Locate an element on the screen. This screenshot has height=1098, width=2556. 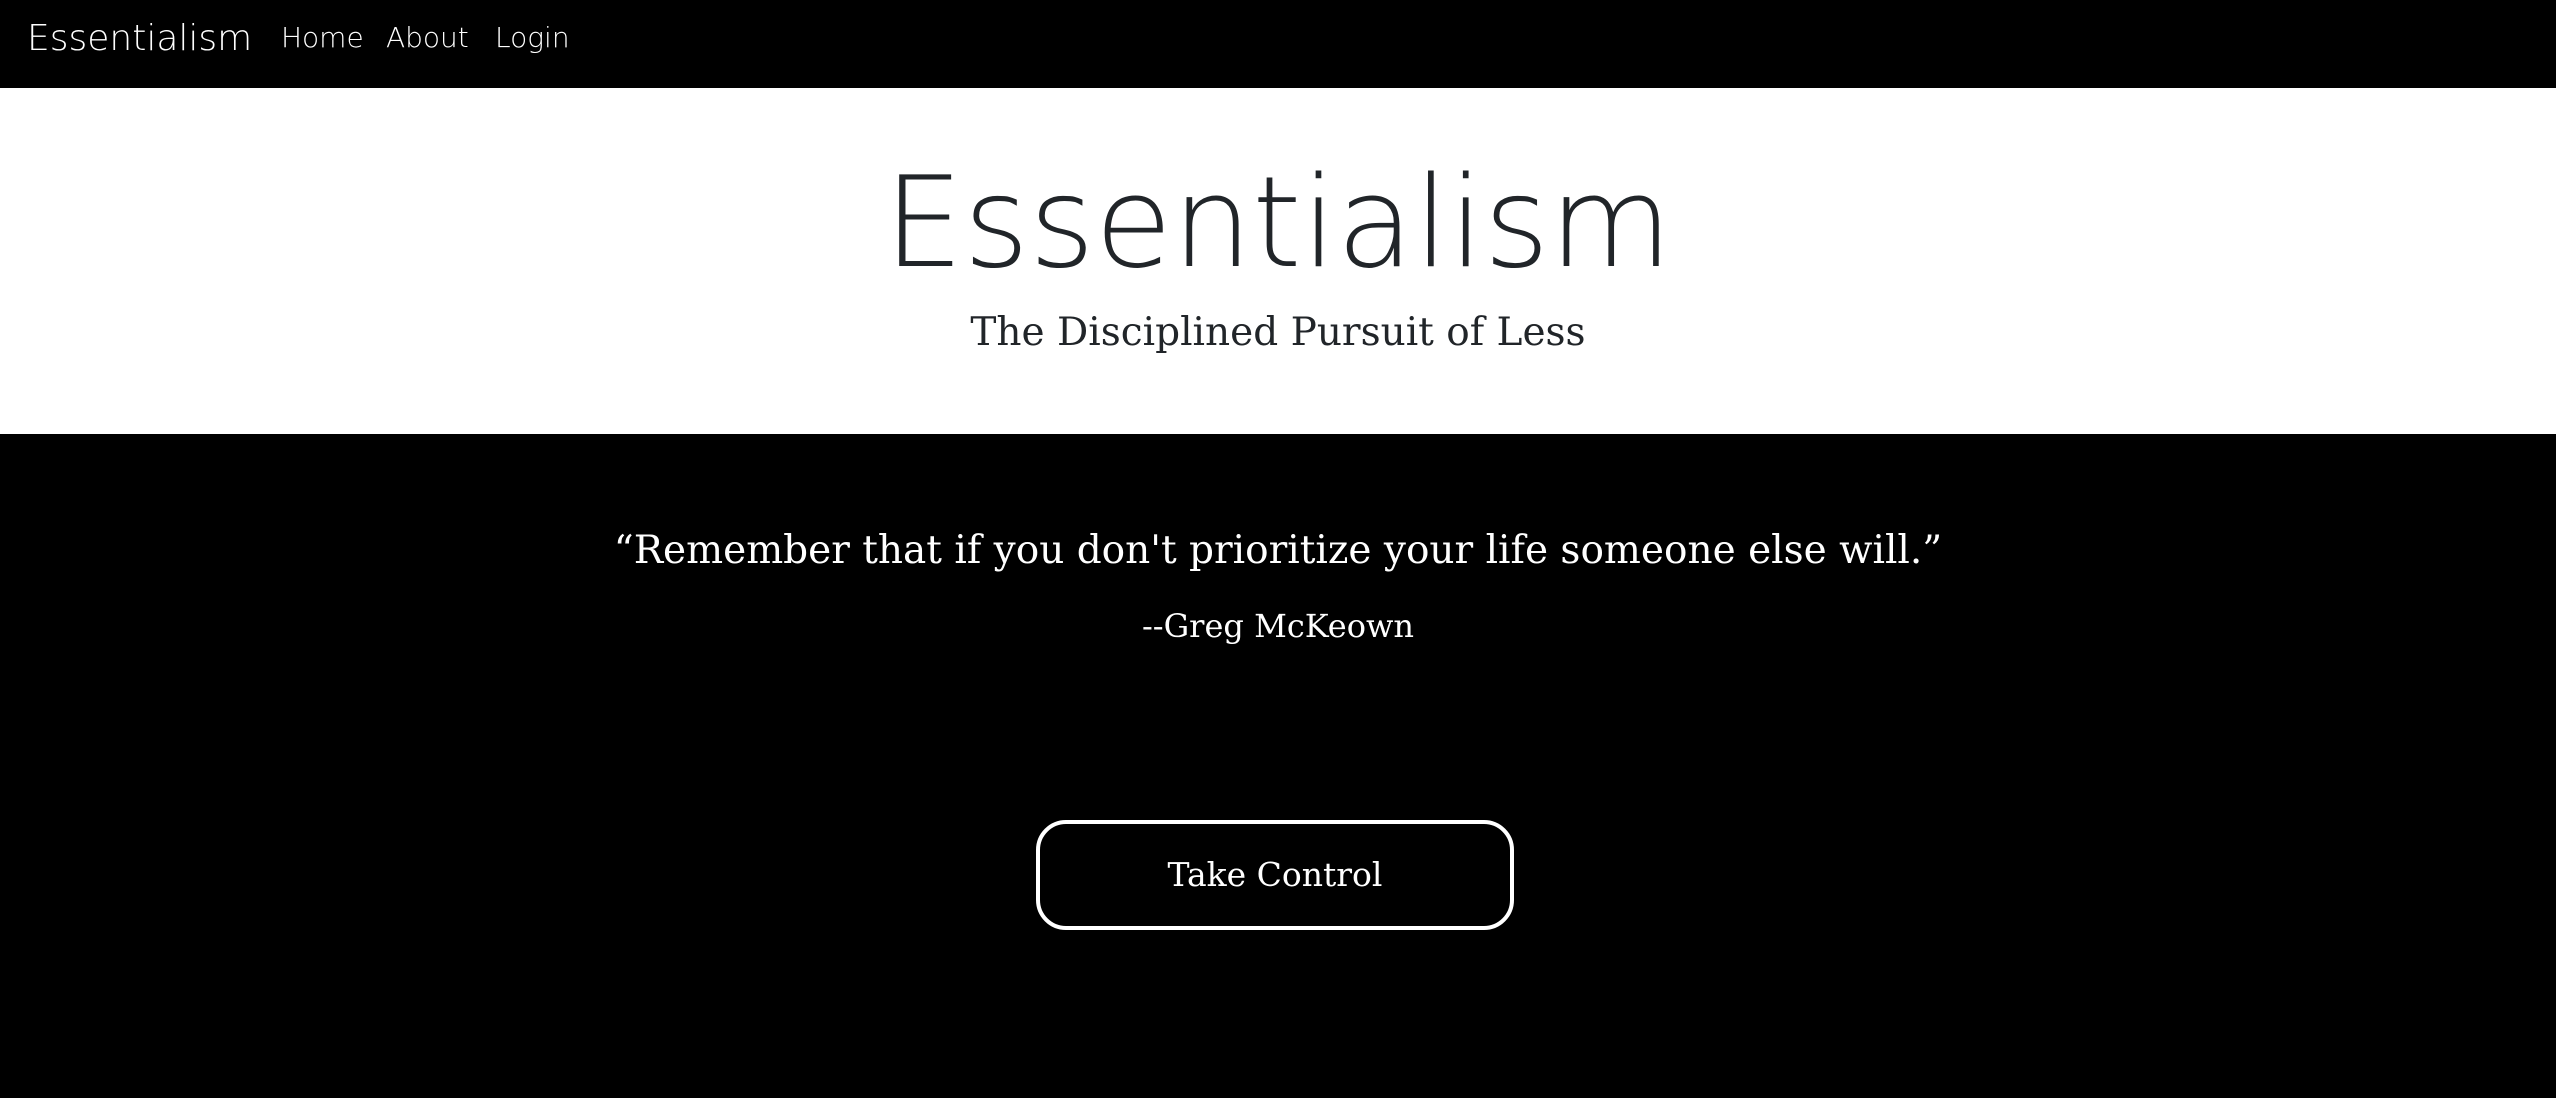
top-navbar: Essentialism Home About Login is located at coordinates (1278, 44).